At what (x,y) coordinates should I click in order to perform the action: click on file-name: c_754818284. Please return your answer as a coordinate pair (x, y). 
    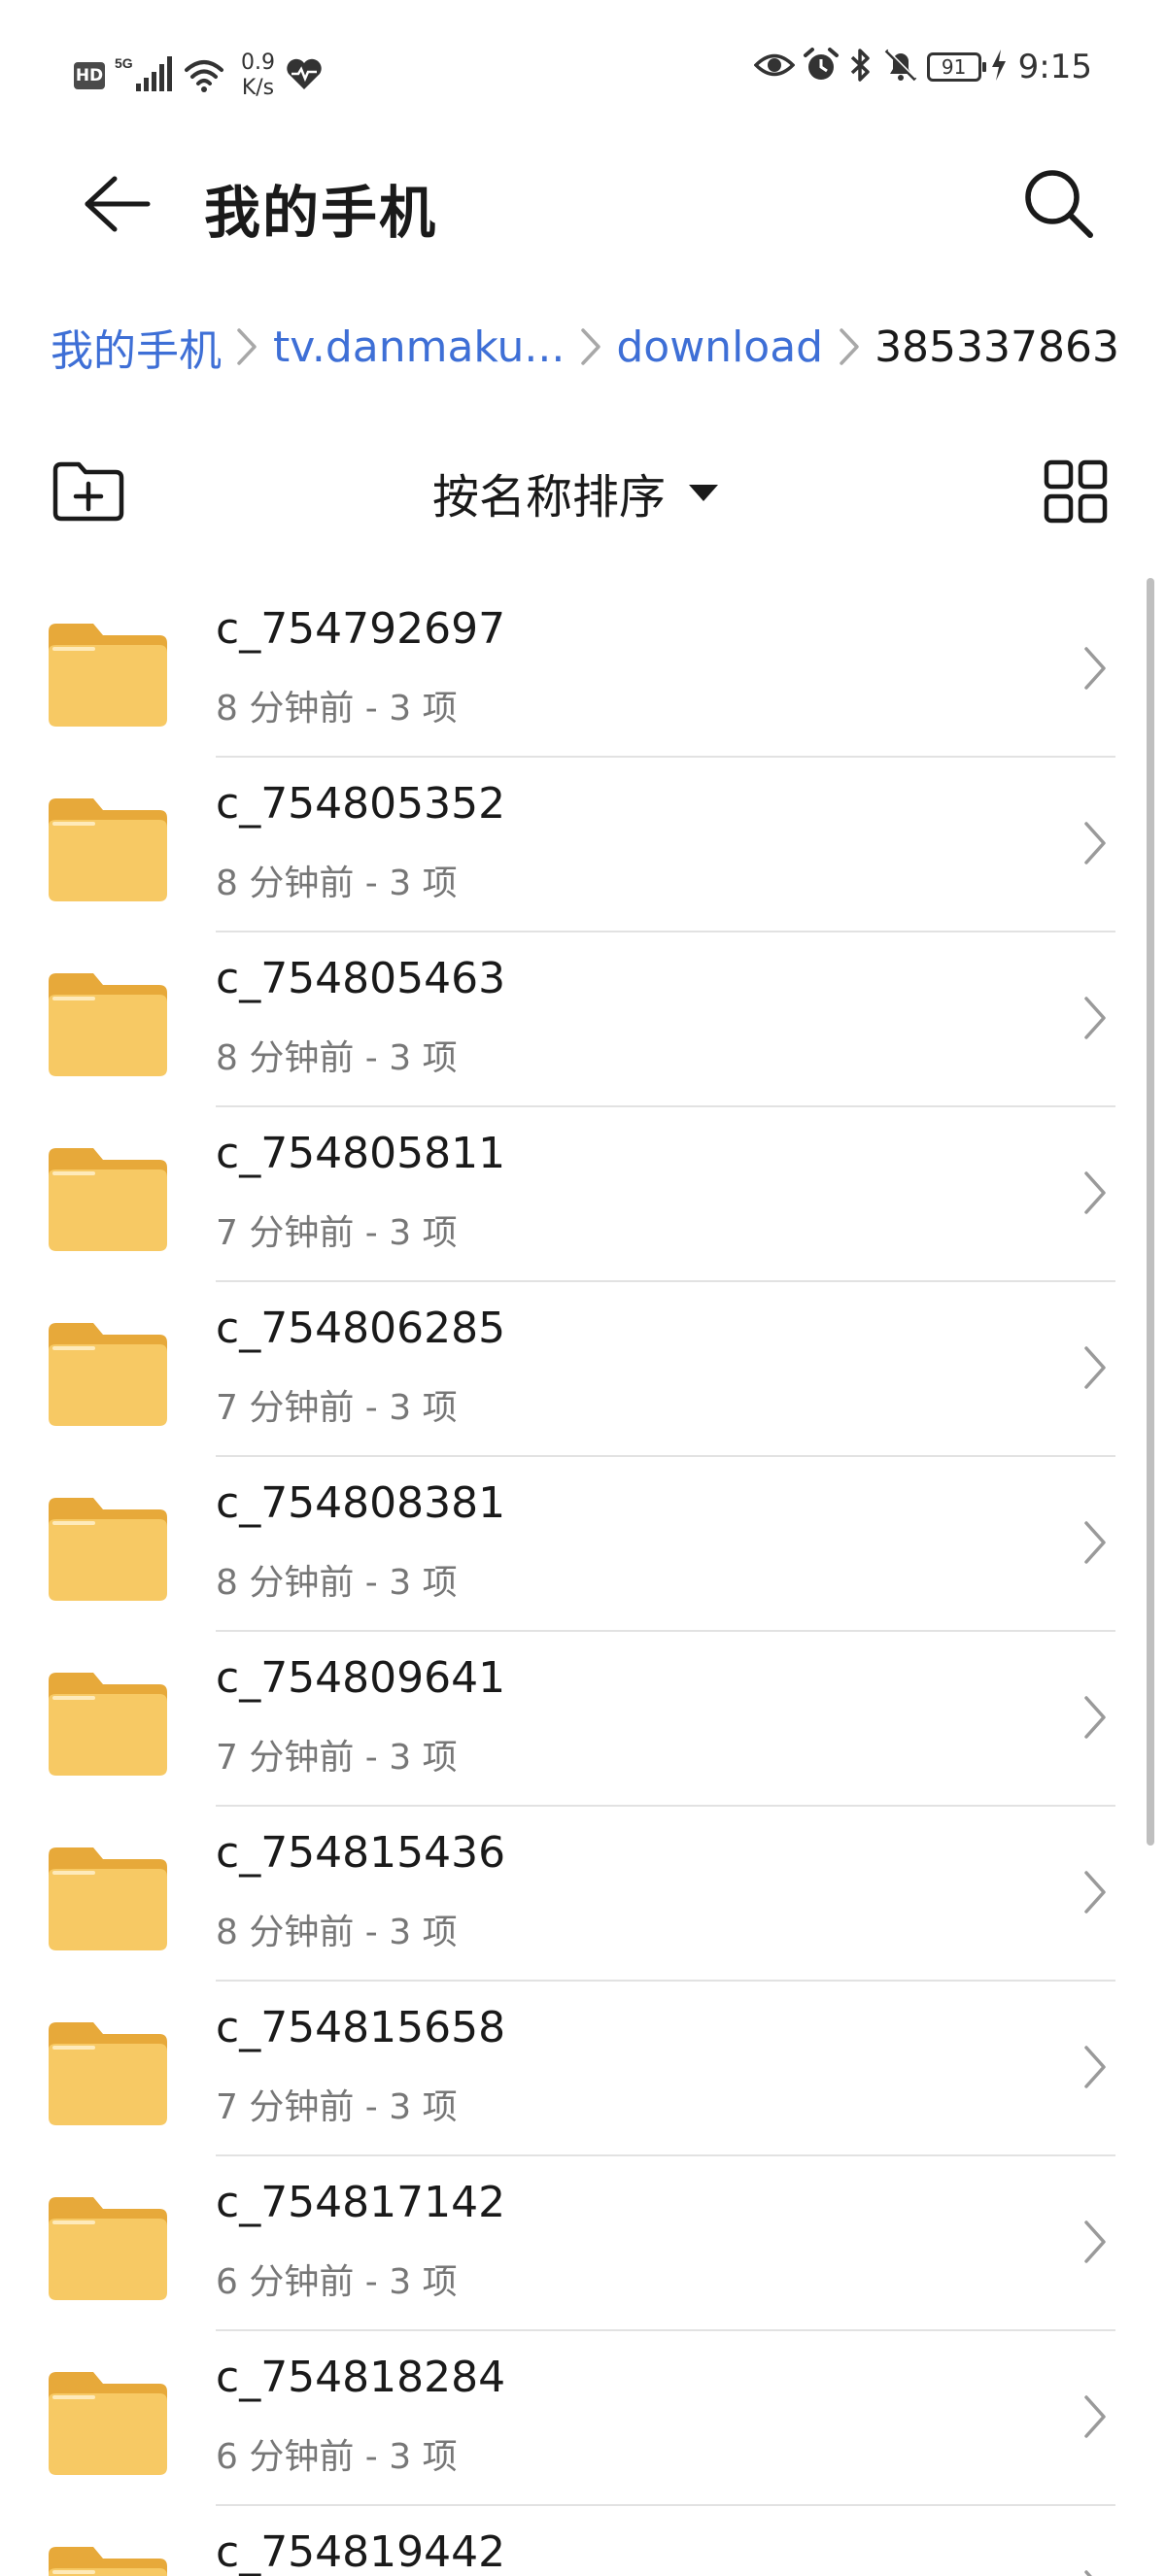
    Looking at the image, I should click on (361, 2377).